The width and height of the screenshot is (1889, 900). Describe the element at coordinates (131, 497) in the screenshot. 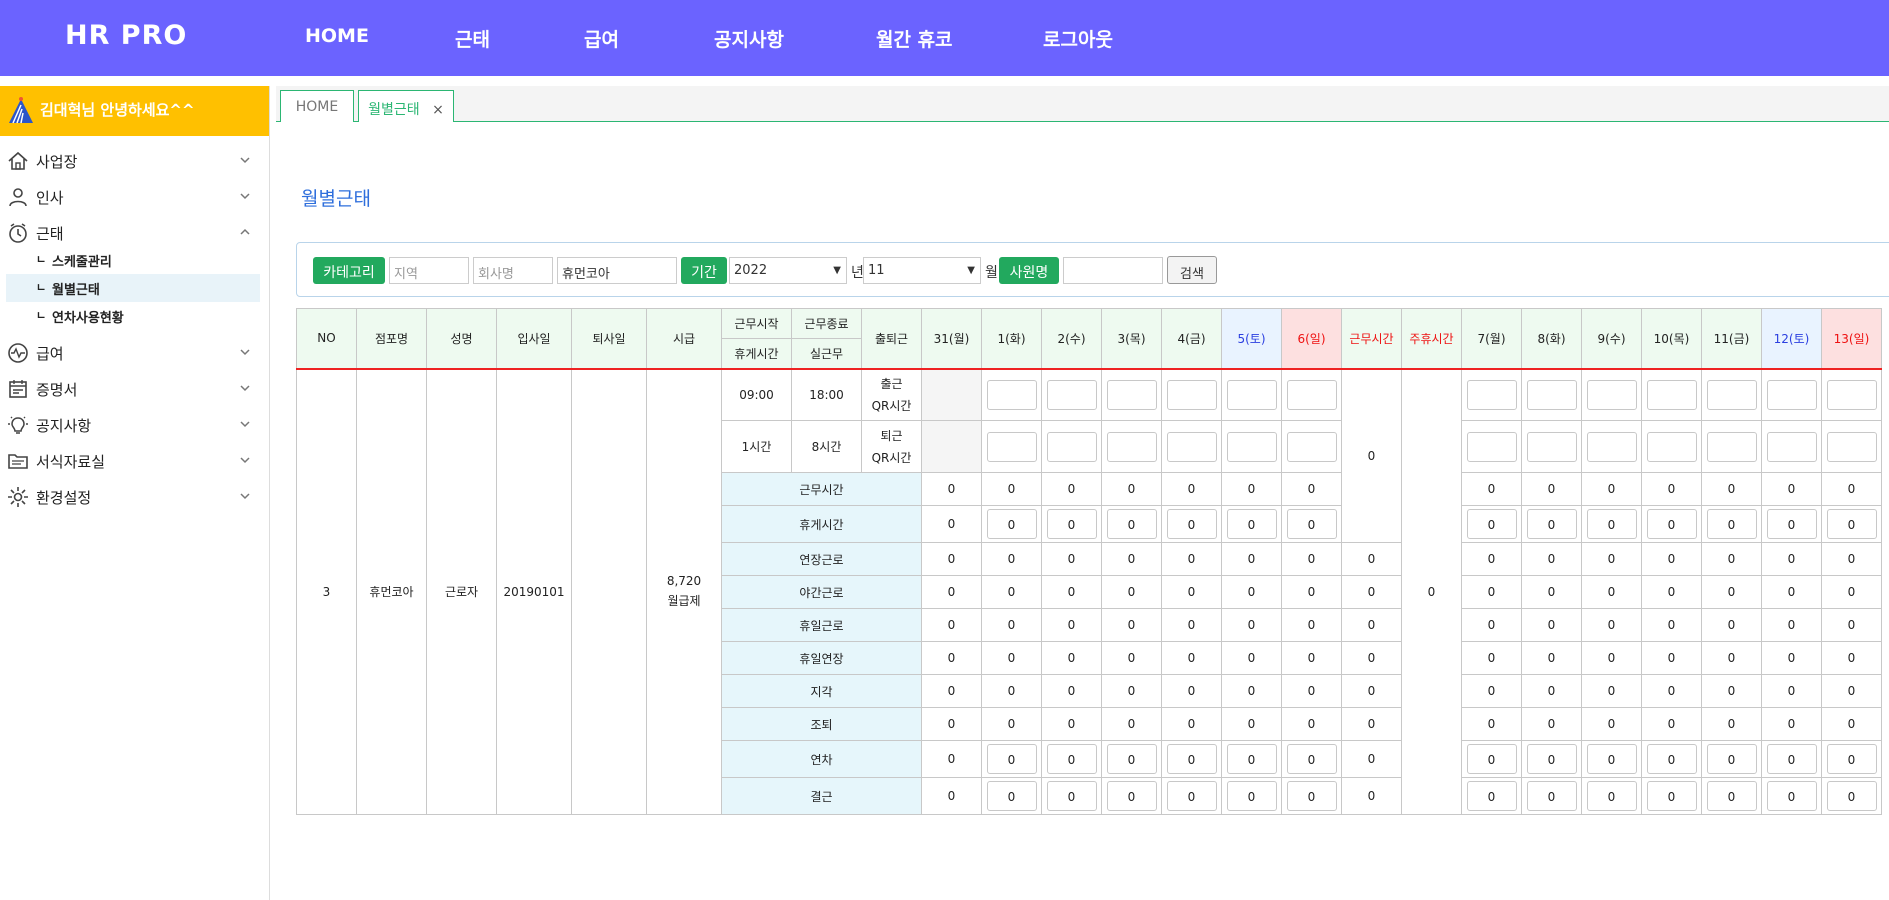

I see `sidebar-item-settings: 환경설정` at that location.